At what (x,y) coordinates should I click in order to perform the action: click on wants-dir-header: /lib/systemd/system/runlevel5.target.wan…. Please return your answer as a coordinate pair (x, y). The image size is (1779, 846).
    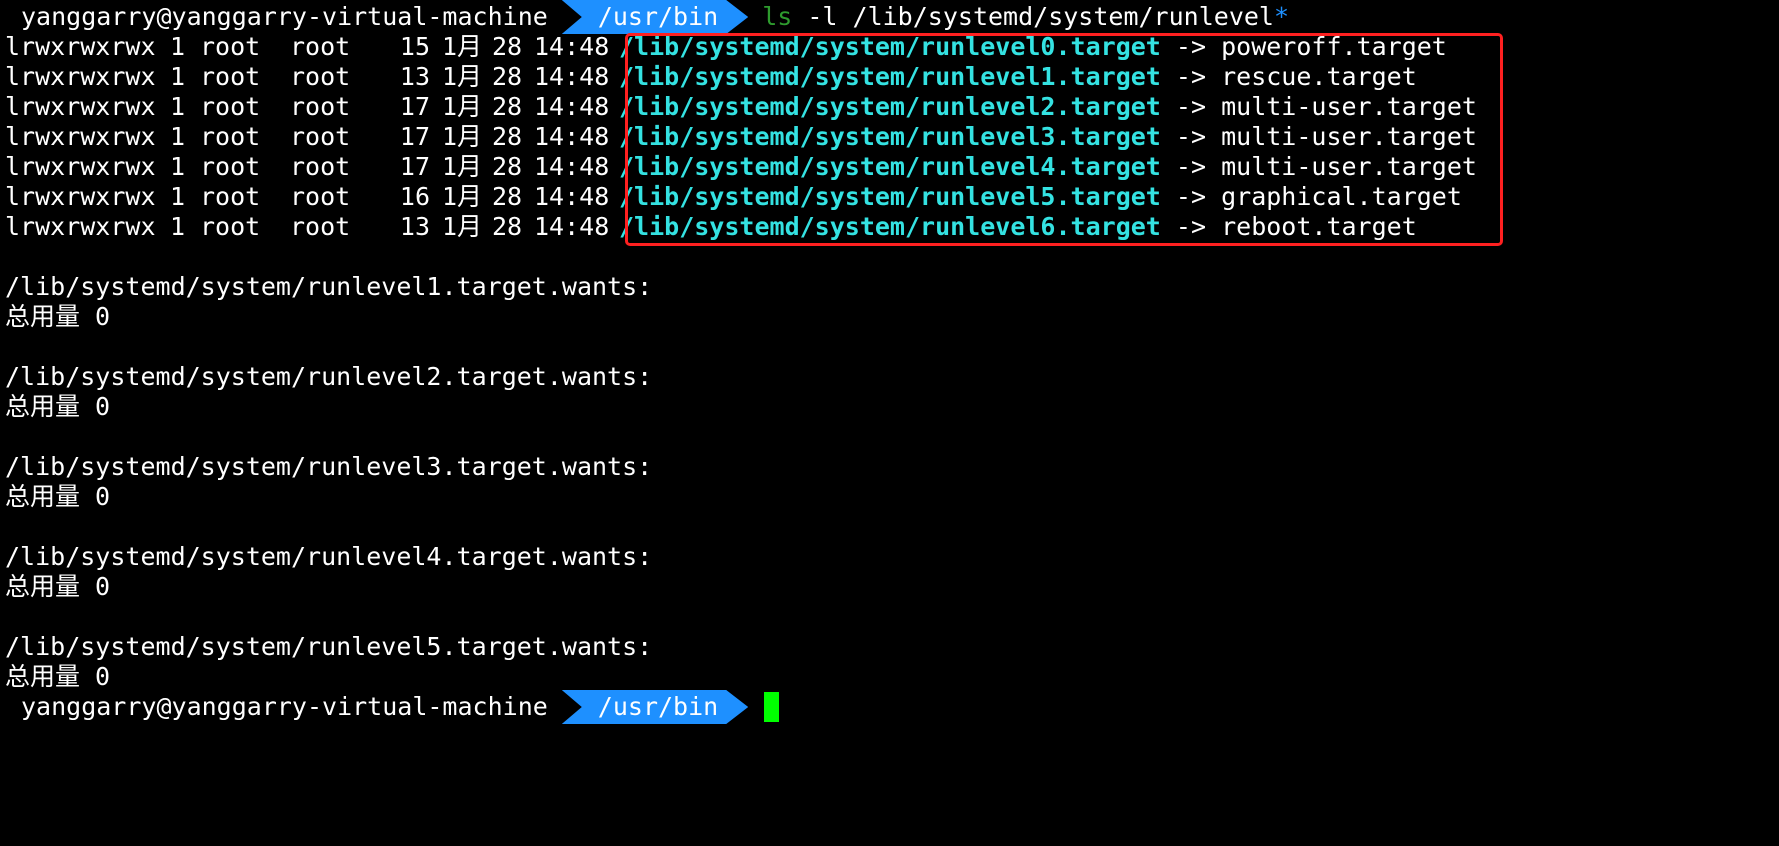
    Looking at the image, I should click on (329, 646).